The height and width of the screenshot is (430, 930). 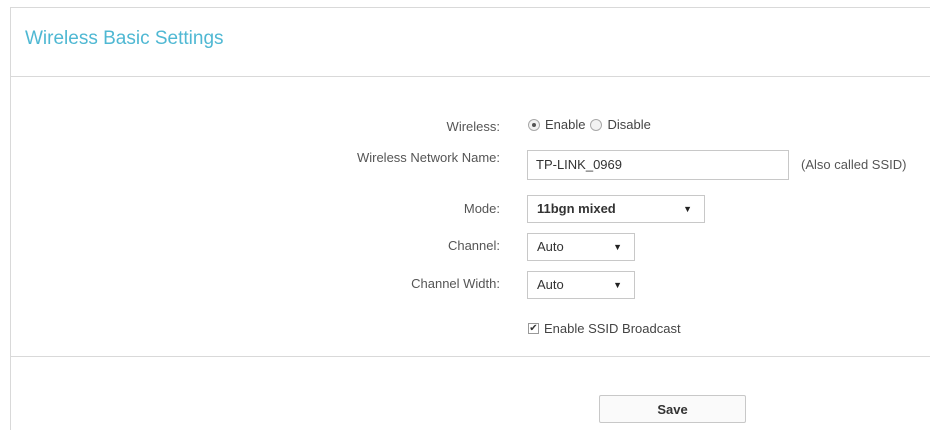 What do you see at coordinates (455, 283) in the screenshot?
I see `channel-width-label: Channel Width:` at bounding box center [455, 283].